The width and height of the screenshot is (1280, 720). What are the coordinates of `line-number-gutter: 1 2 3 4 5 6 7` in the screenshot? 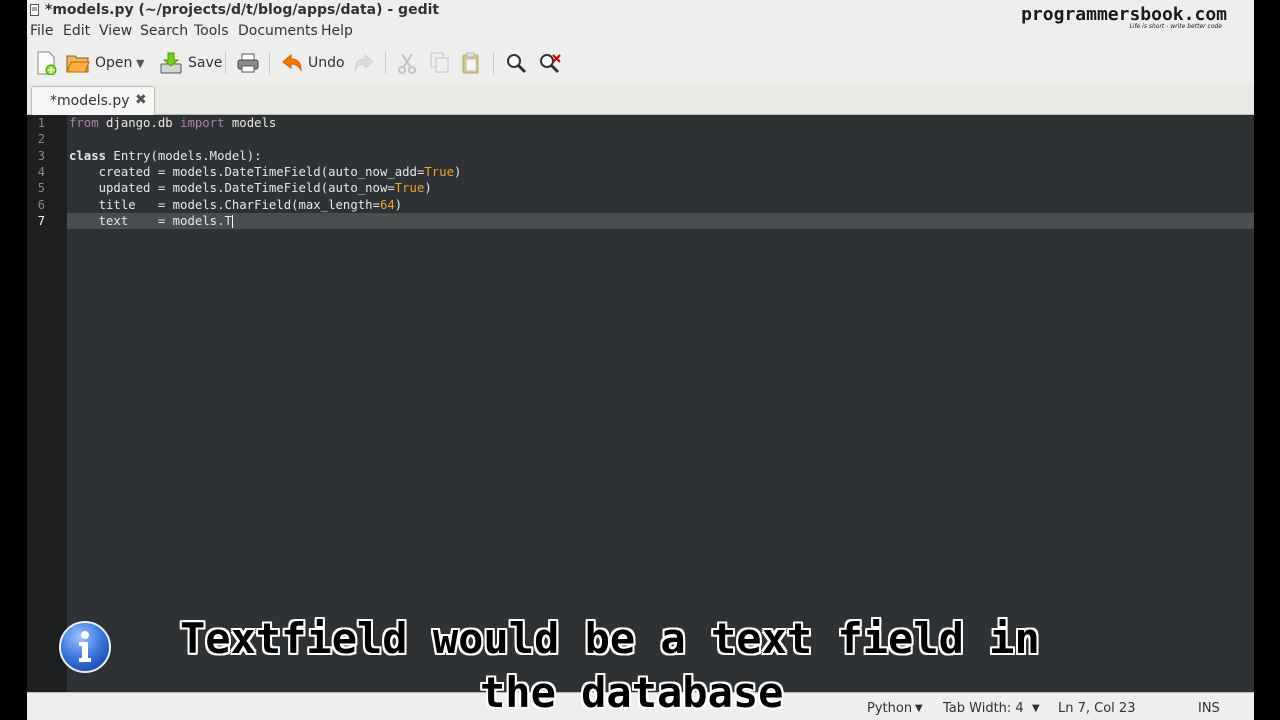 It's located at (47, 403).